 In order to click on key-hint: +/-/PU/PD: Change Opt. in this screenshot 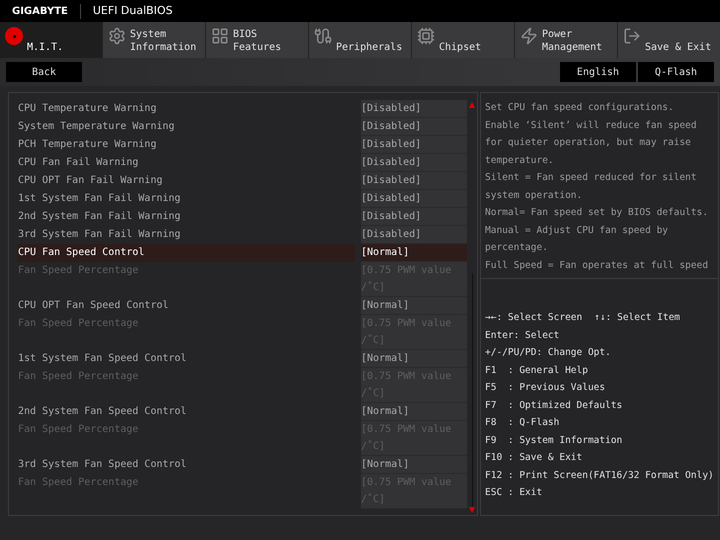, I will do `click(548, 353)`.